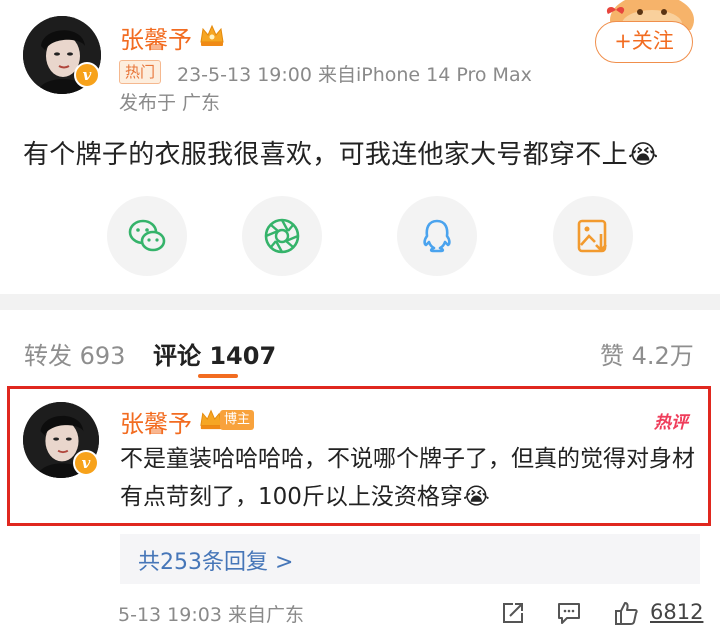  Describe the element at coordinates (360, 302) in the screenshot. I see `section-divider` at that location.